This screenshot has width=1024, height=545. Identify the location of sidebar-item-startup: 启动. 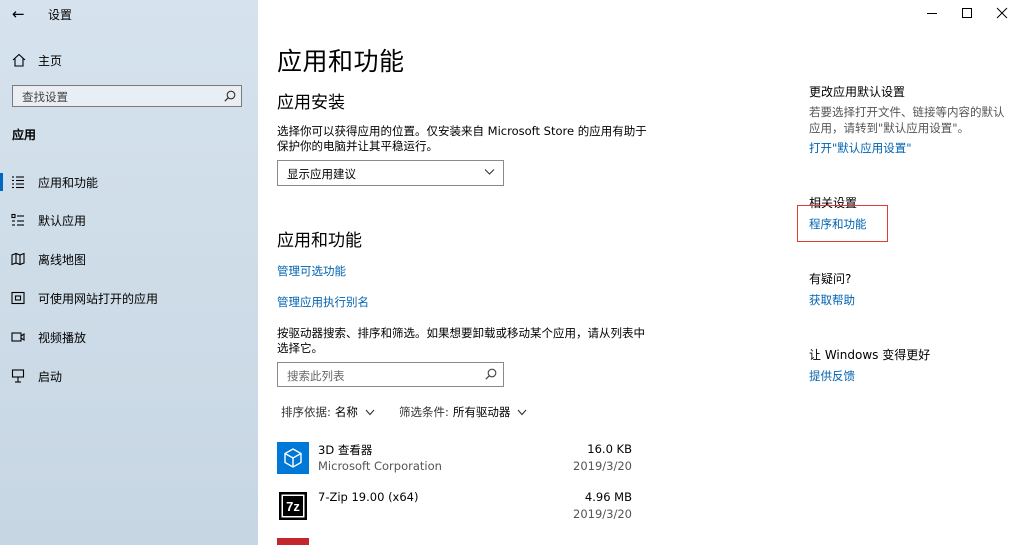
(129, 376).